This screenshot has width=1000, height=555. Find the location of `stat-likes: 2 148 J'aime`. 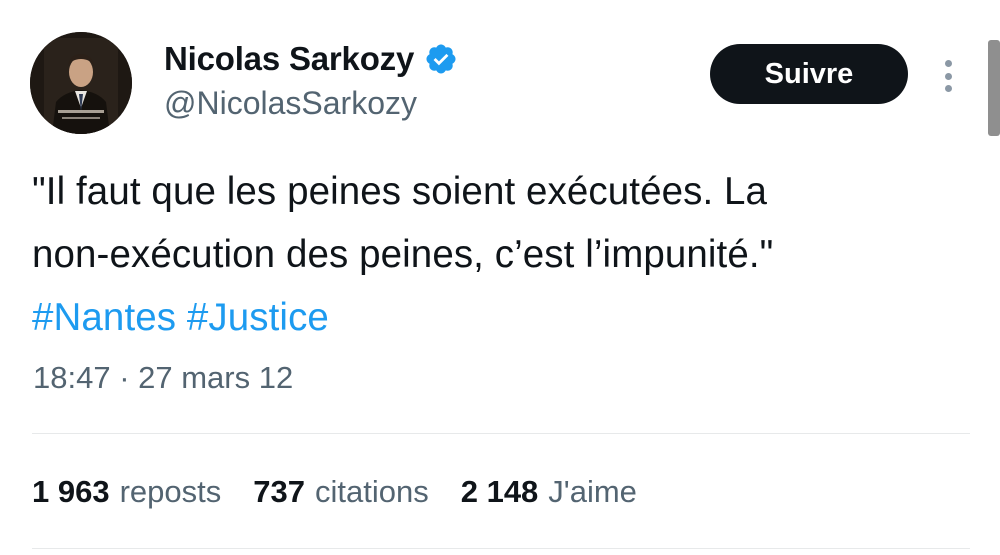

stat-likes: 2 148 J'aime is located at coordinates (549, 492).